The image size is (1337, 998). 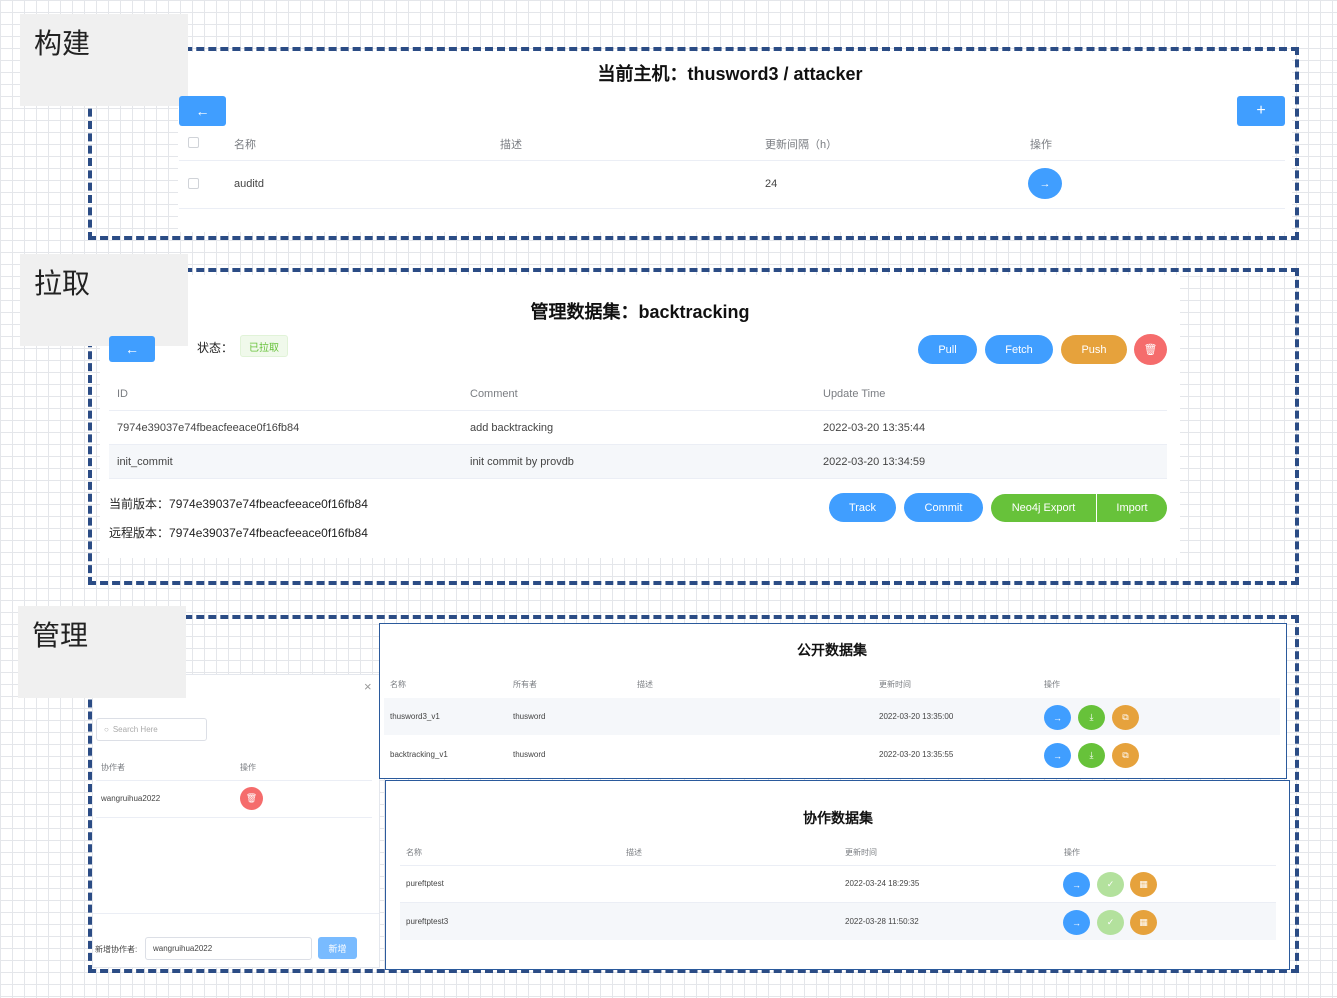 What do you see at coordinates (882, 921) in the screenshot?
I see `dataset-time: 2022-03-28 11:50:32` at bounding box center [882, 921].